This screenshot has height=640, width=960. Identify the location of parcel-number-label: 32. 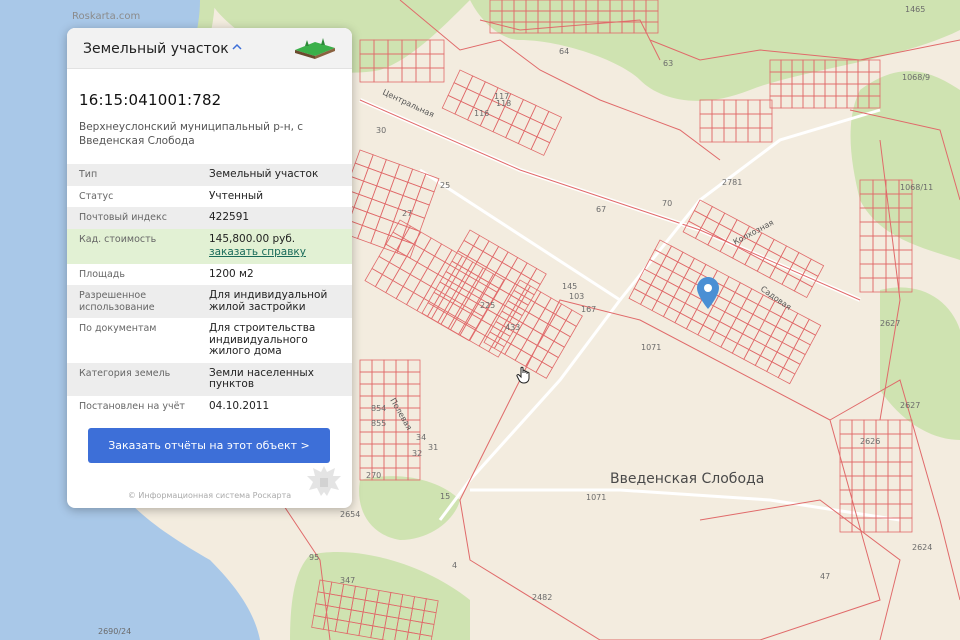
(417, 453).